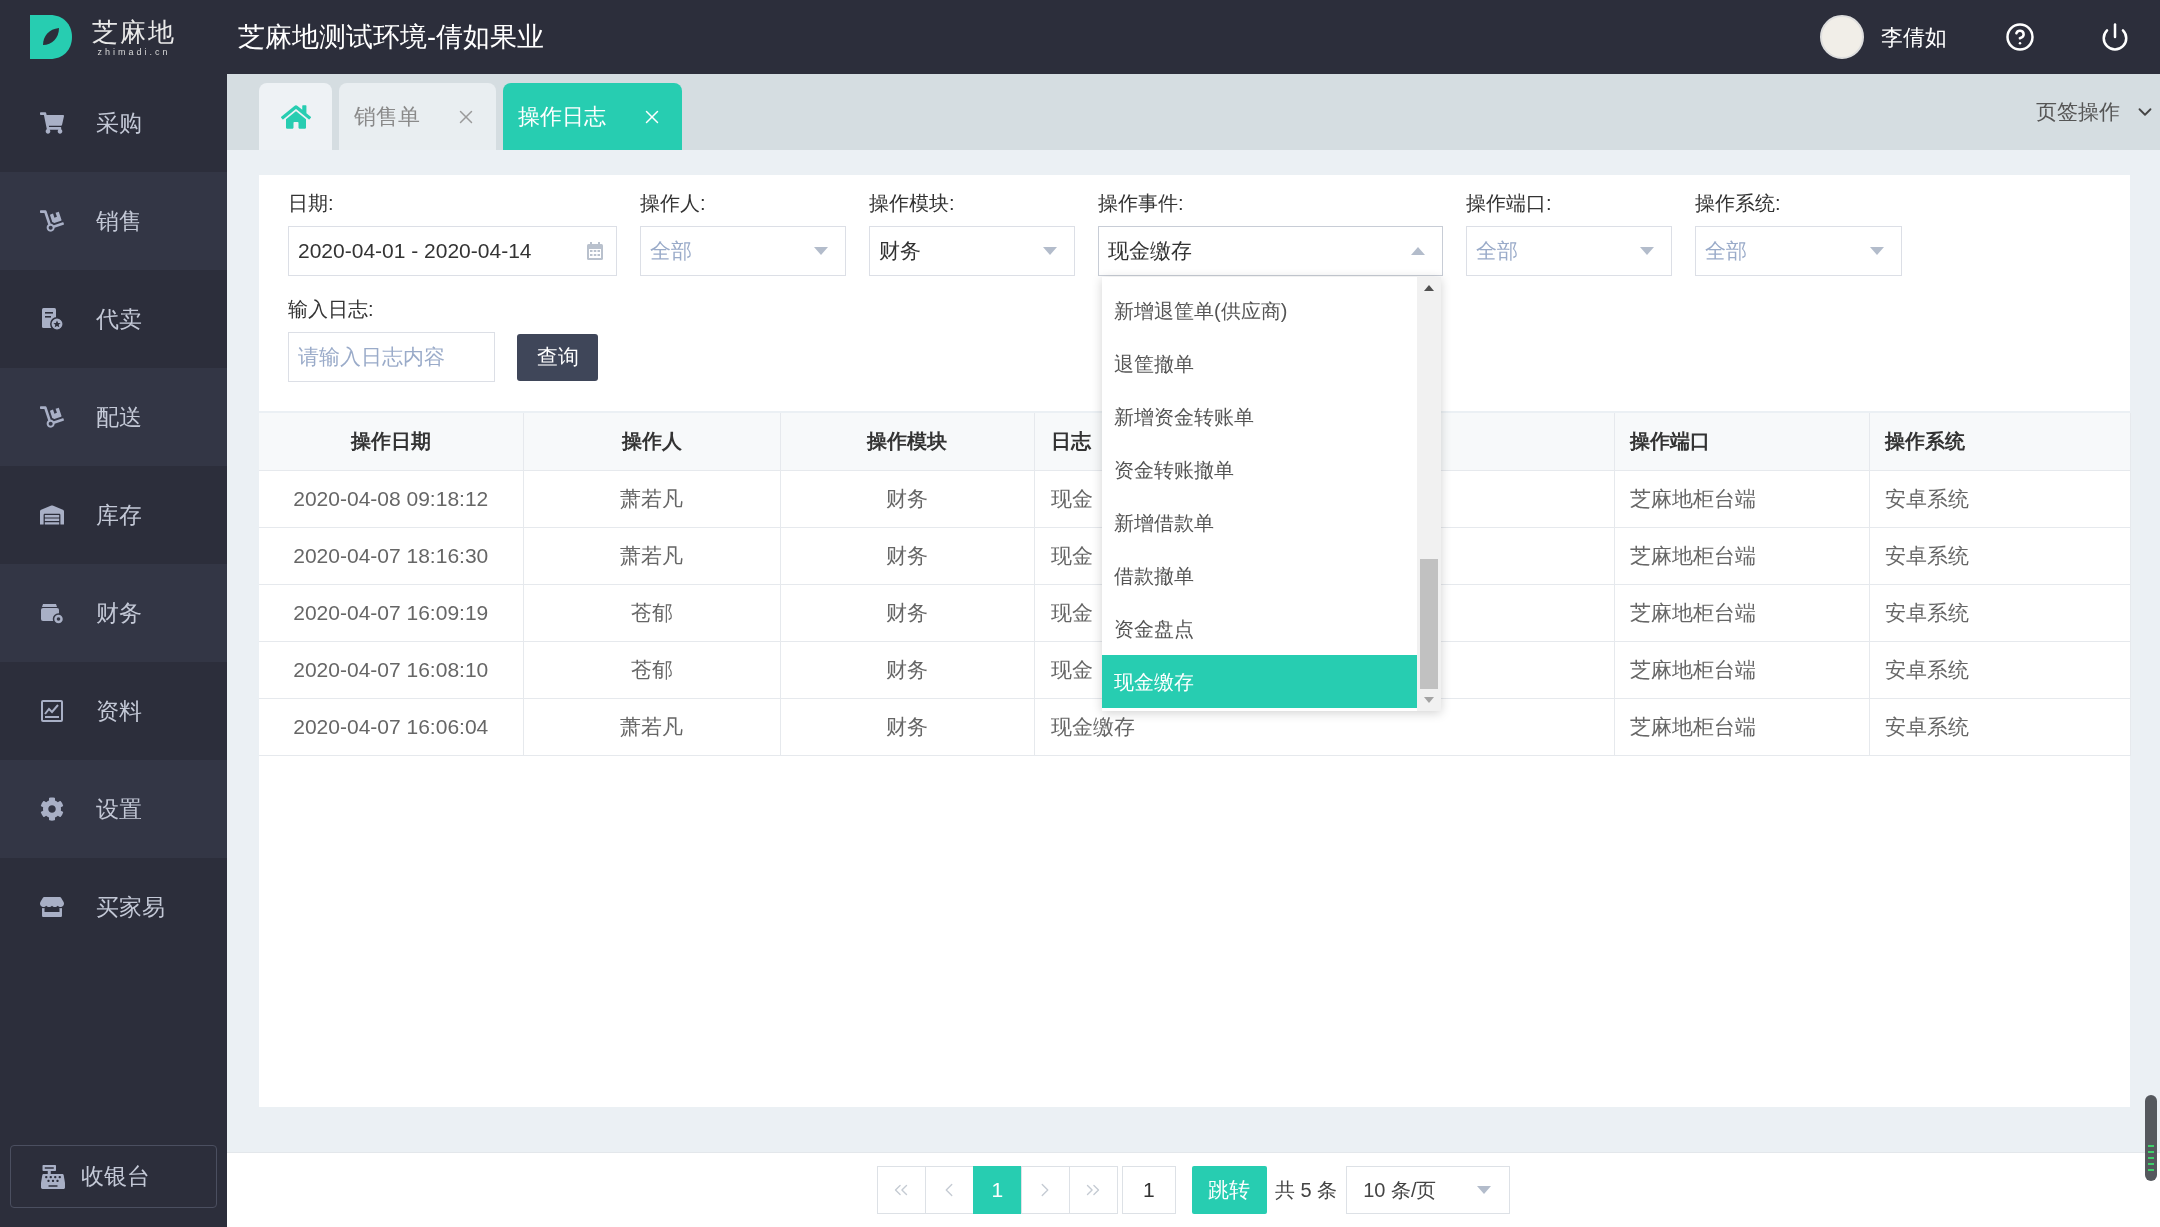  I want to click on store-icon, so click(52, 907).